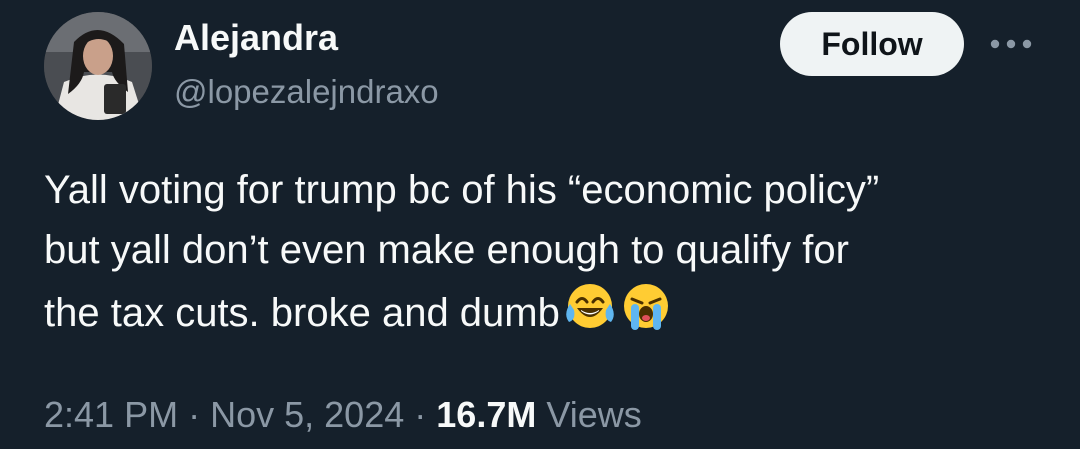 This screenshot has height=449, width=1080. I want to click on profile-photo-icon, so click(98, 66).